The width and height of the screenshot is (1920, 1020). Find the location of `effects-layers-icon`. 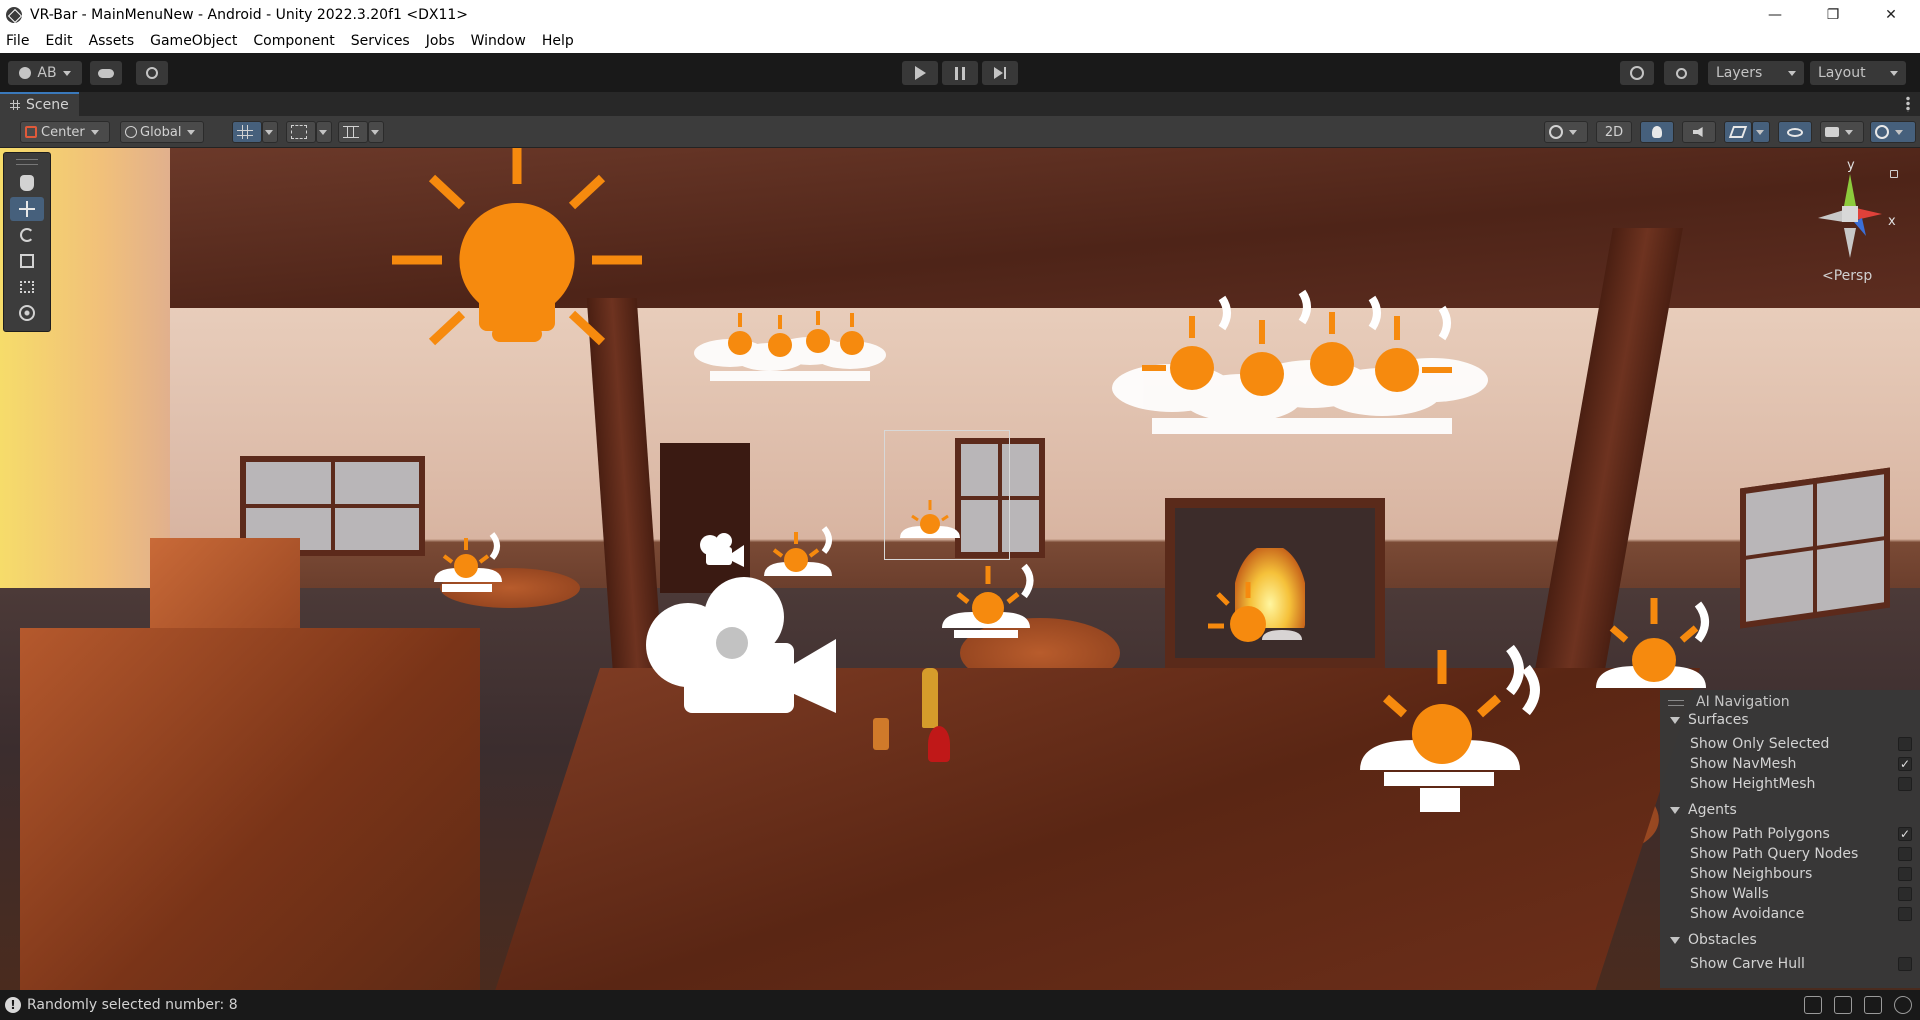

effects-layers-icon is located at coordinates (1738, 132).